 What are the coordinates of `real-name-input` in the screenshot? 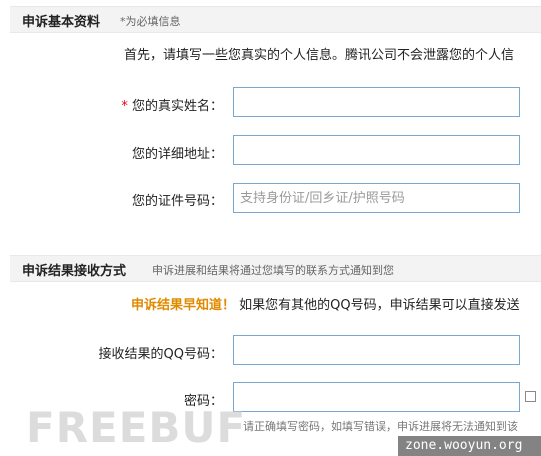 It's located at (376, 102).